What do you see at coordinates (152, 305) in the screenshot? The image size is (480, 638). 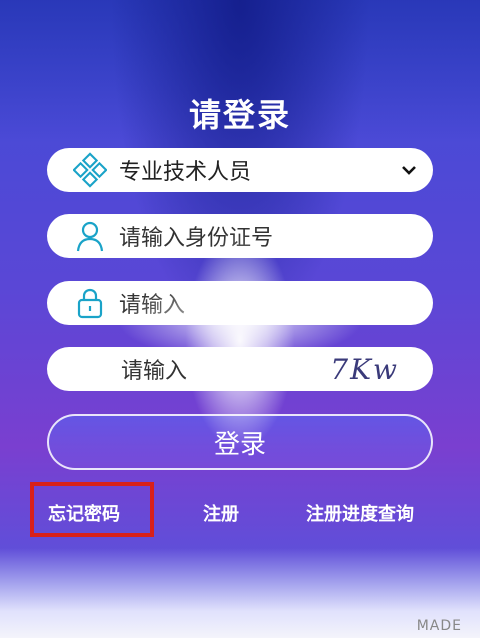 I see `password-placeholder: 请输入` at bounding box center [152, 305].